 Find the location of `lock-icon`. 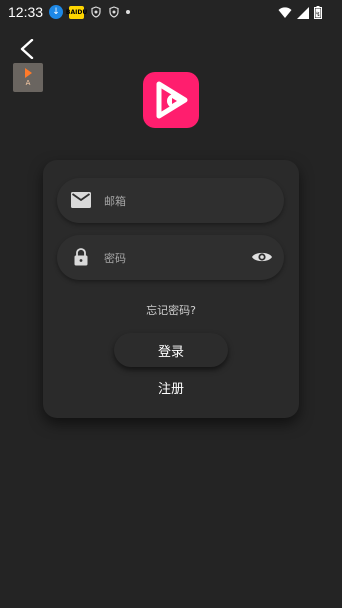

lock-icon is located at coordinates (81, 257).